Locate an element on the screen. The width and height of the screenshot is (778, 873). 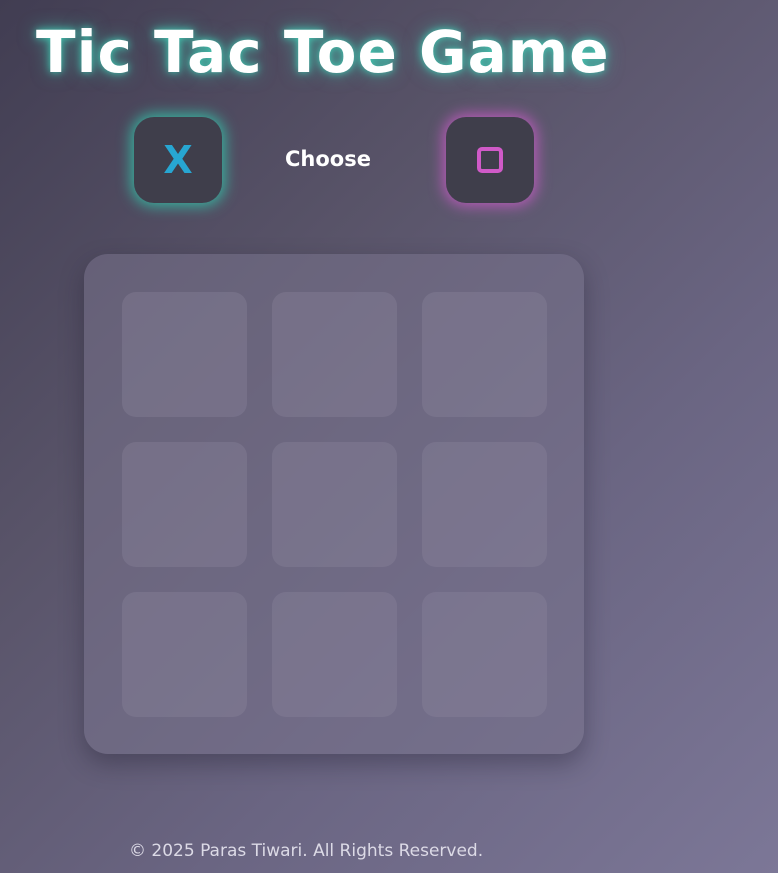
choose-label: Choose is located at coordinates (328, 159).